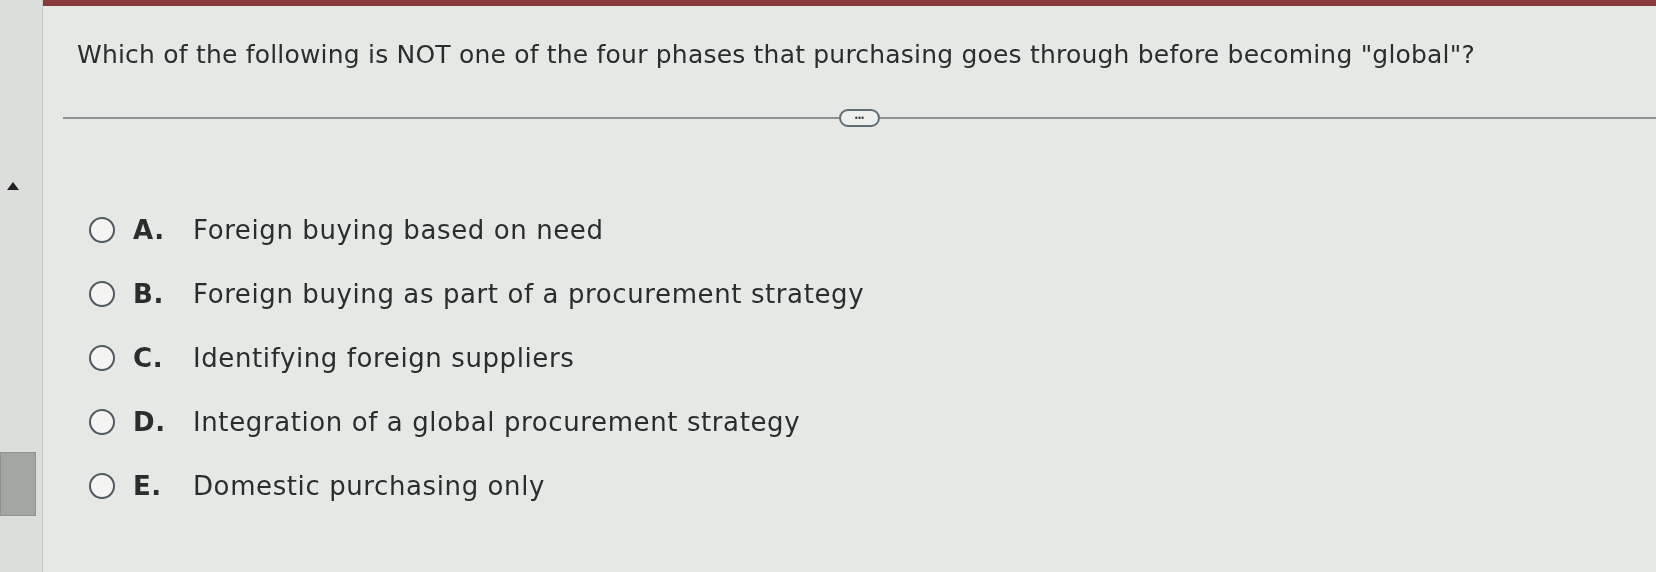 This screenshot has width=1656, height=572. I want to click on scroll-up-icon, so click(13, 186).